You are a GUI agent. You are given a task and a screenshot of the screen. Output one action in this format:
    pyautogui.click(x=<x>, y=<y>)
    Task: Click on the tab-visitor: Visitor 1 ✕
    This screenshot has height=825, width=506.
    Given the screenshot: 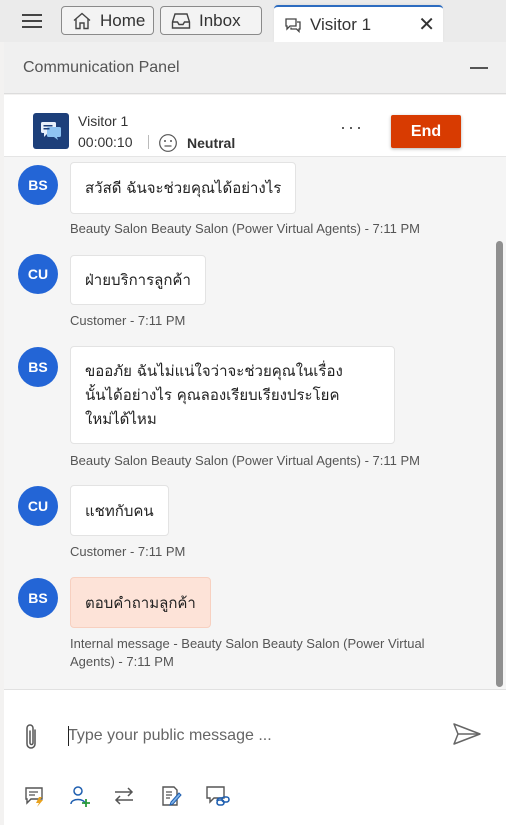 What is the action you would take?
    pyautogui.click(x=358, y=23)
    